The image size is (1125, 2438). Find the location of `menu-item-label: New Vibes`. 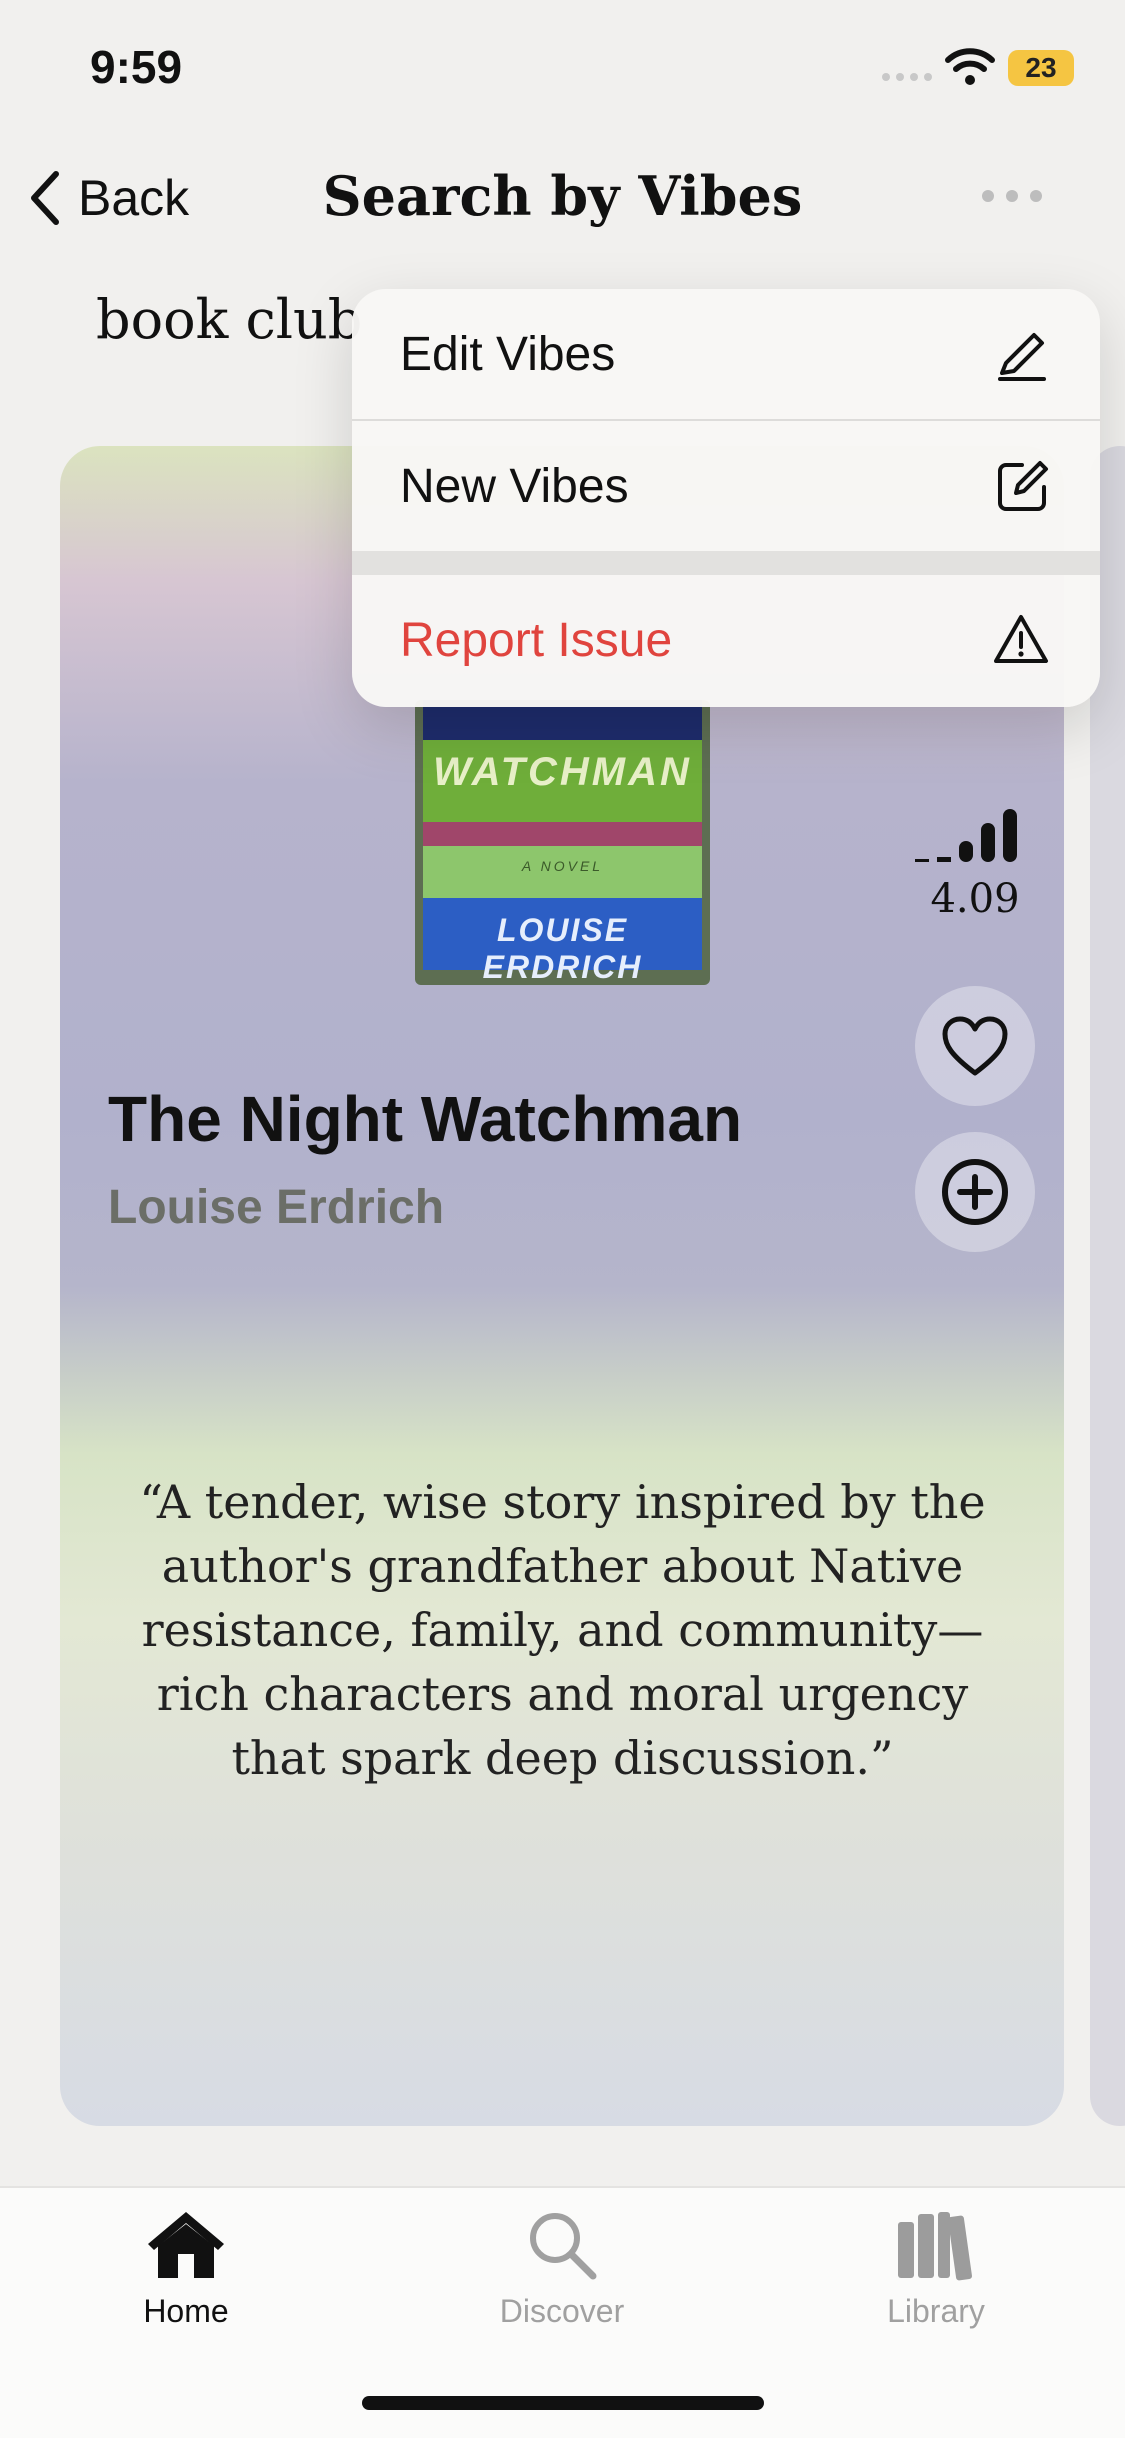

menu-item-label: New Vibes is located at coordinates (514, 486).